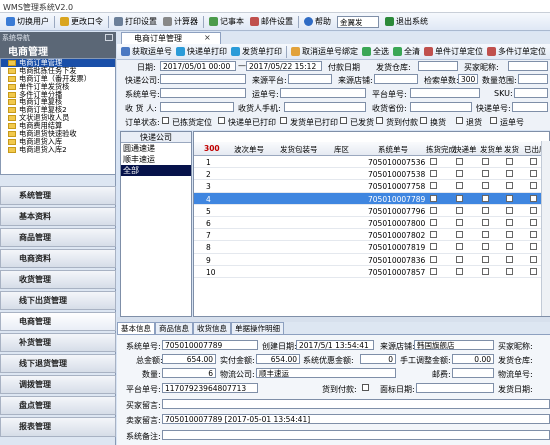  Describe the element at coordinates (136, 328) in the screenshot. I see `tab-basic-info: 基本信息` at that location.